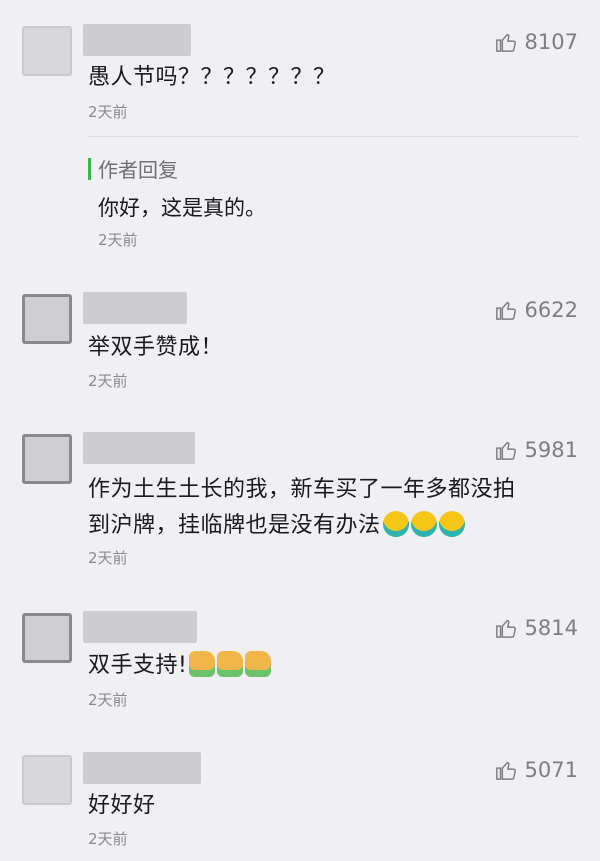 This screenshot has width=600, height=861. What do you see at coordinates (138, 665) in the screenshot?
I see `comment-text: 双手支持!` at bounding box center [138, 665].